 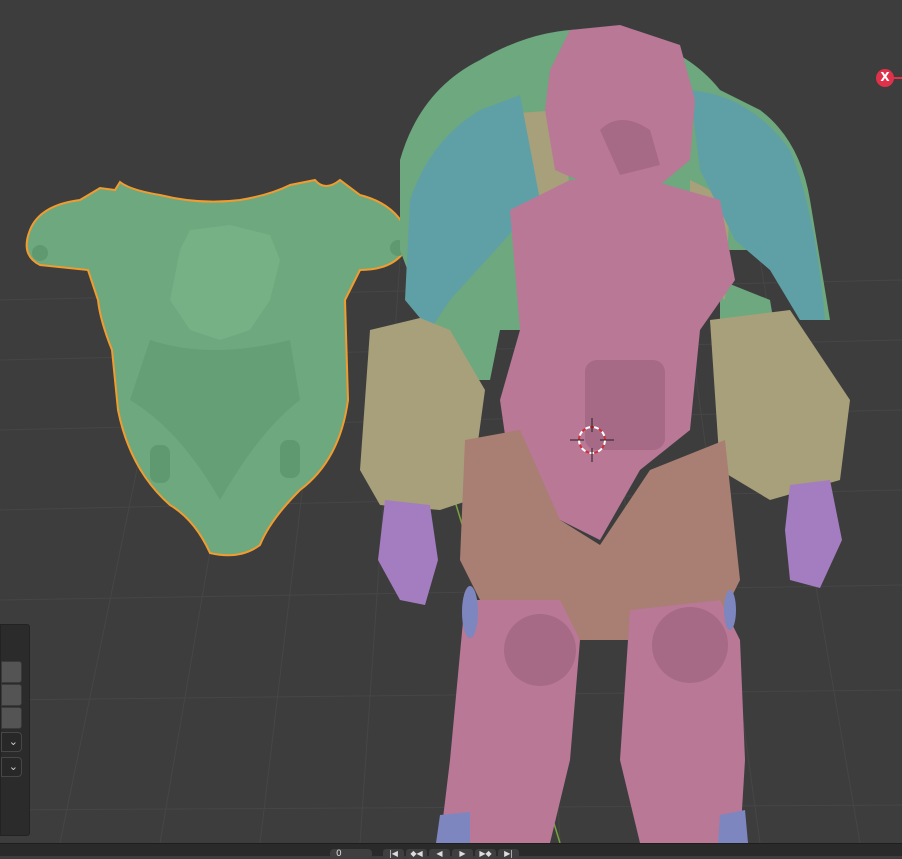 What do you see at coordinates (439, 854) in the screenshot?
I see `play-reverse-icon: ◀` at bounding box center [439, 854].